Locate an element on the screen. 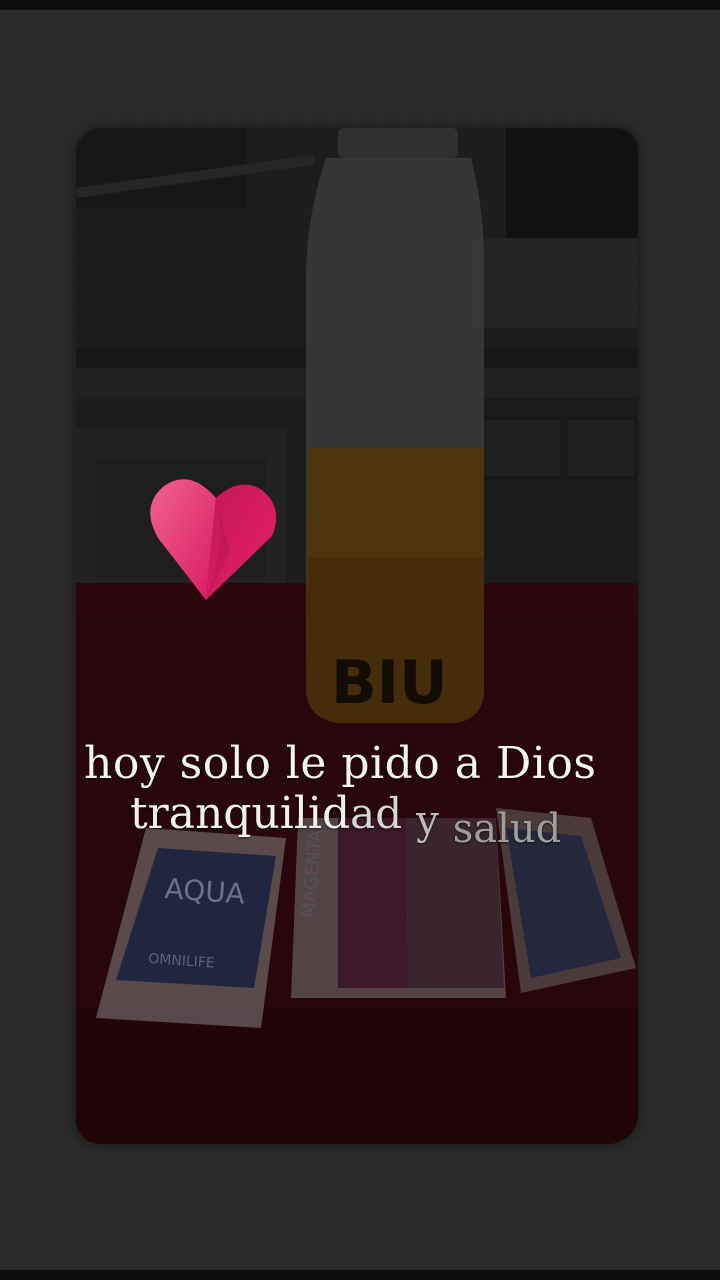  caption-line-1: hoy solo le pido a Dios is located at coordinates (340, 763).